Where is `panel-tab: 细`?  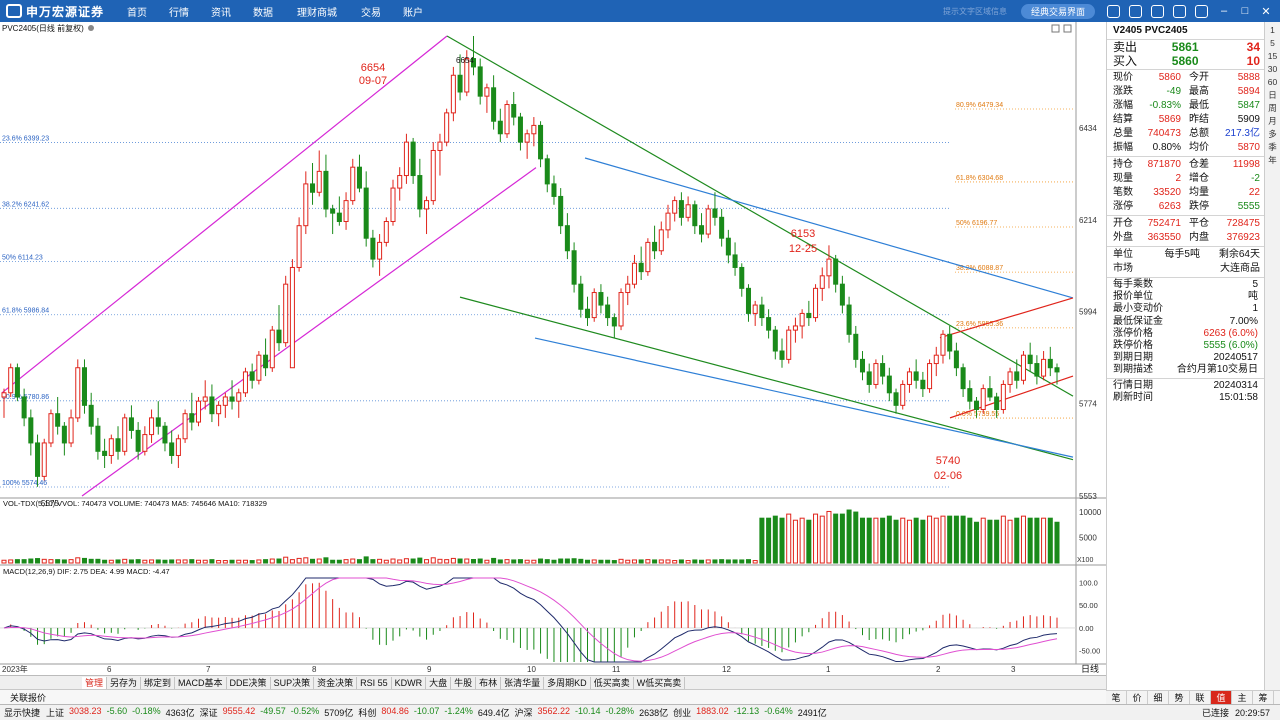
panel-tab: 细 is located at coordinates (1158, 697).